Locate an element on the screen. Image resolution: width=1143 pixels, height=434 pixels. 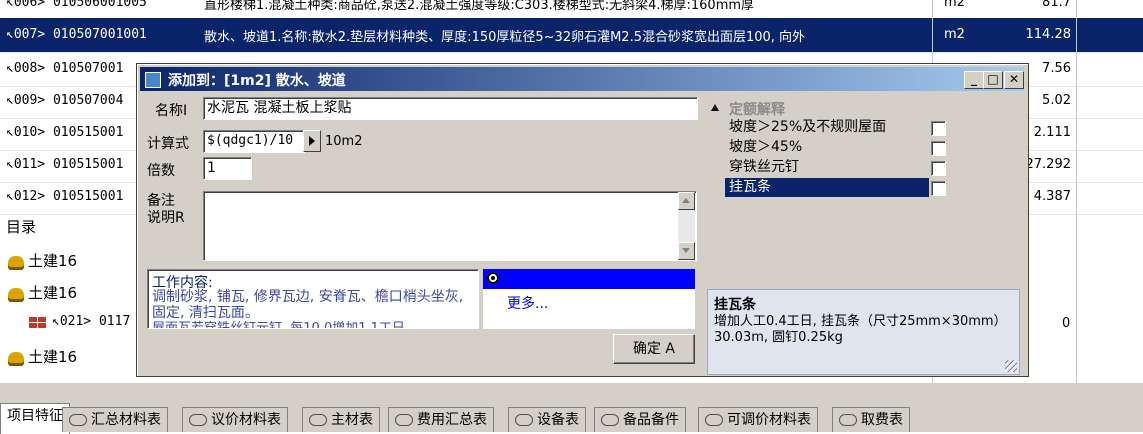
brick-icon is located at coordinates (37, 321).